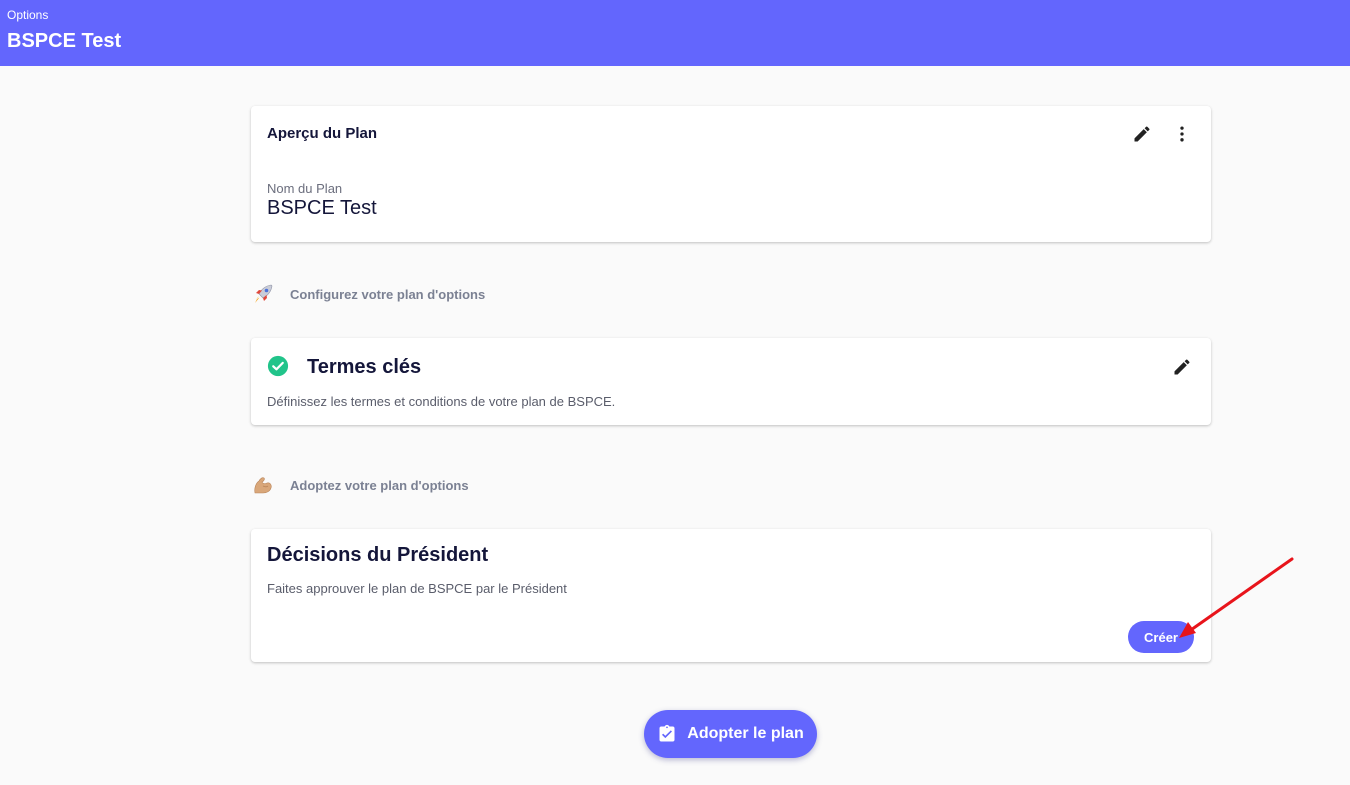 This screenshot has width=1350, height=785. Describe the element at coordinates (731, 174) in the screenshot. I see `plan-overview-card: Aperçu du Plan Nom du Plan BSPCE Test` at that location.